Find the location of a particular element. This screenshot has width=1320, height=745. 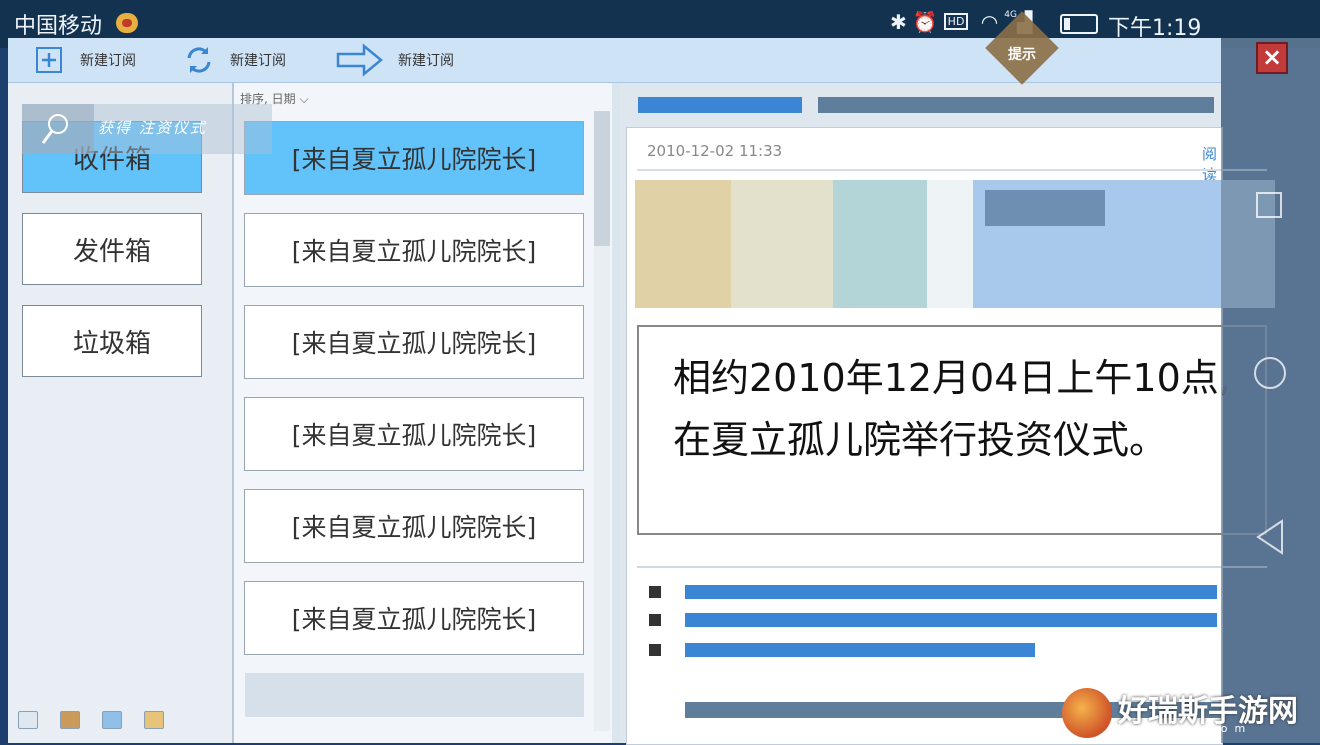

message-date: 2010-12-02 11:33 is located at coordinates (715, 151).